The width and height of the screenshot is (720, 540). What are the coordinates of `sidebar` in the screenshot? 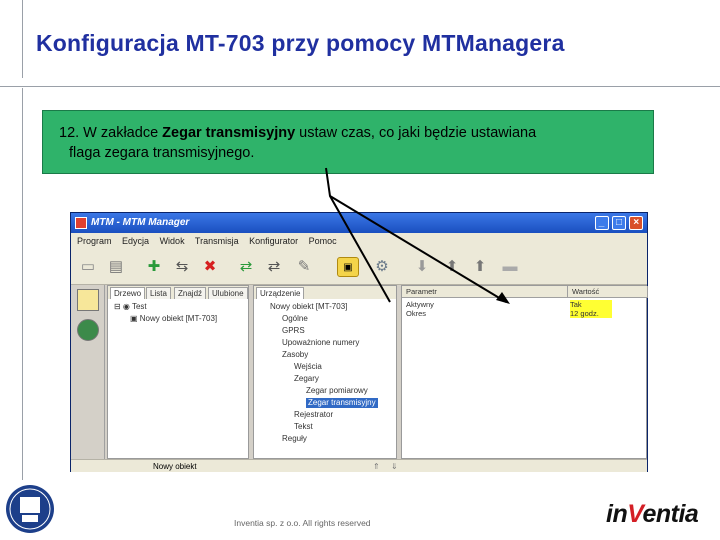 It's located at (88, 372).